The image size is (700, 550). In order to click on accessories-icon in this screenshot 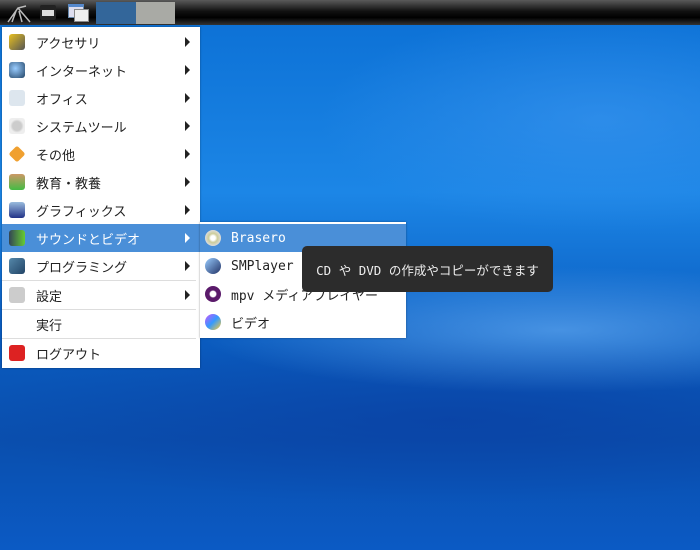, I will do `click(17, 42)`.